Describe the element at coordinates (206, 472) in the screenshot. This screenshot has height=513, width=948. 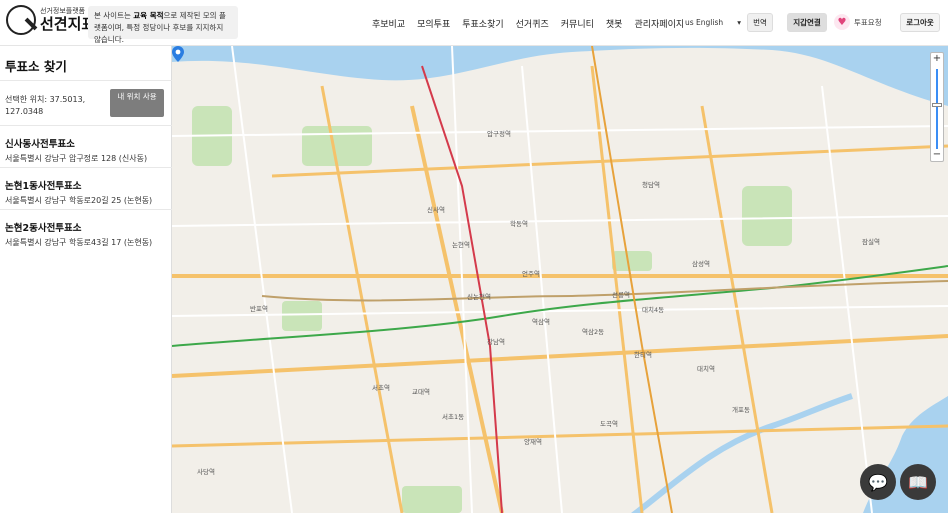
I see `map-label: 사당역` at that location.